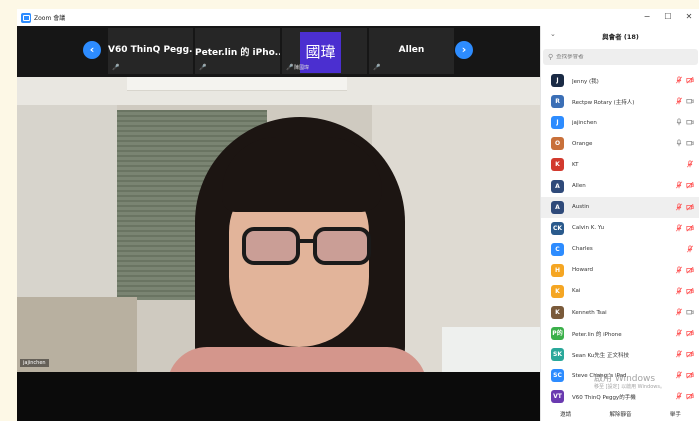  I want to click on panel-header: ⌄ 與會者 (18), so click(620, 36).